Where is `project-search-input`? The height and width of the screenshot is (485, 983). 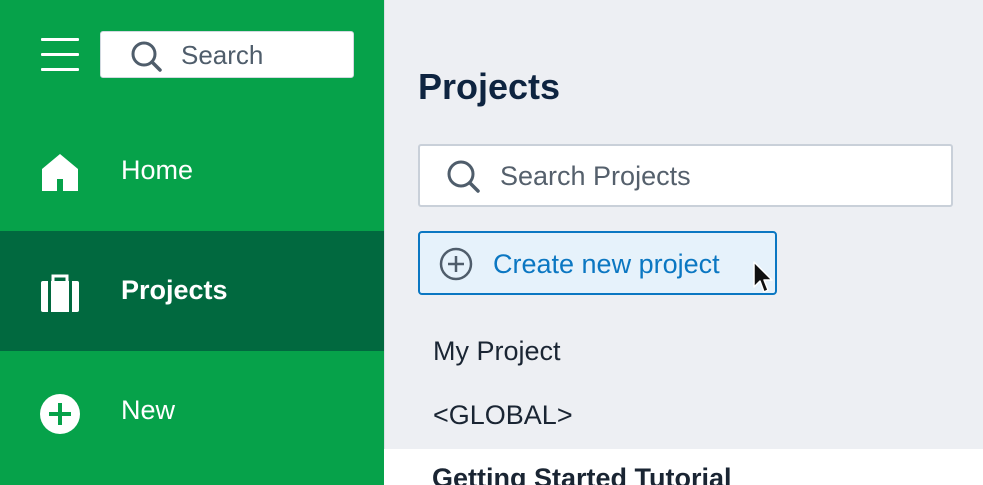
project-search-input is located at coordinates (720, 176).